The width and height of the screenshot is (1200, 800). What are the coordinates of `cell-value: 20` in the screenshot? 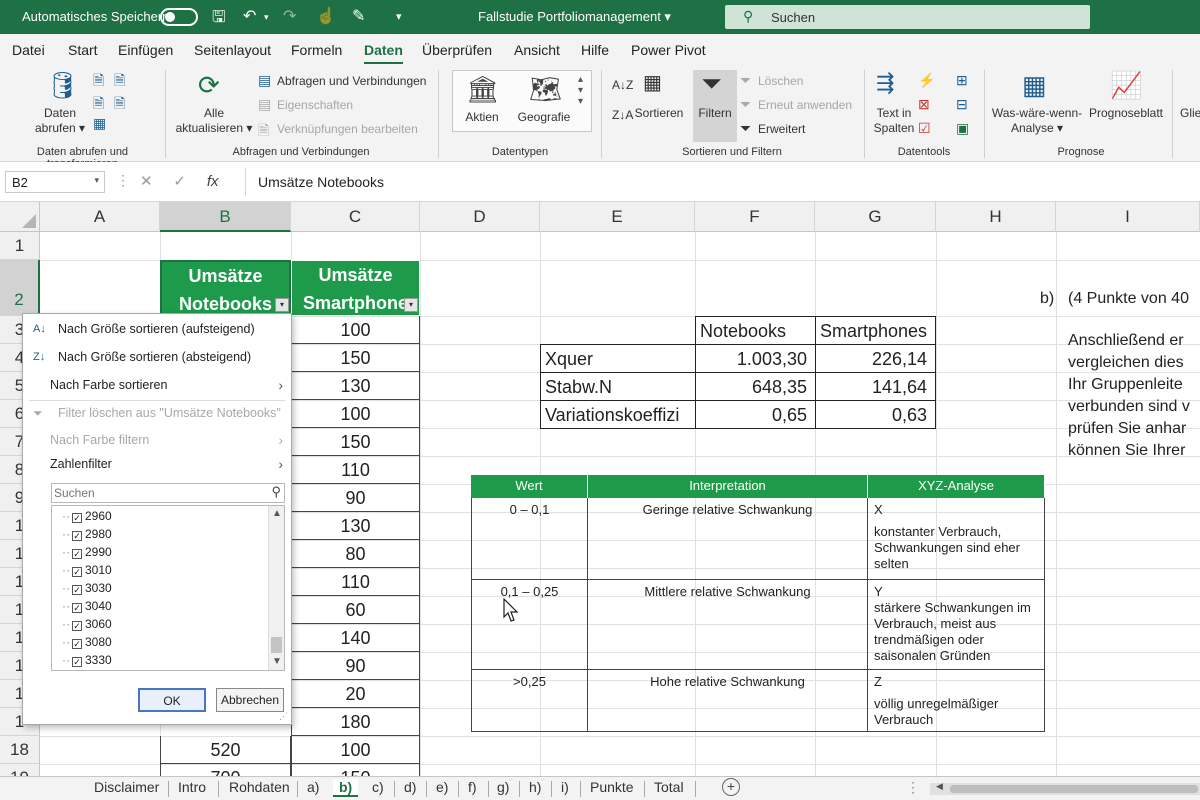 It's located at (355, 694).